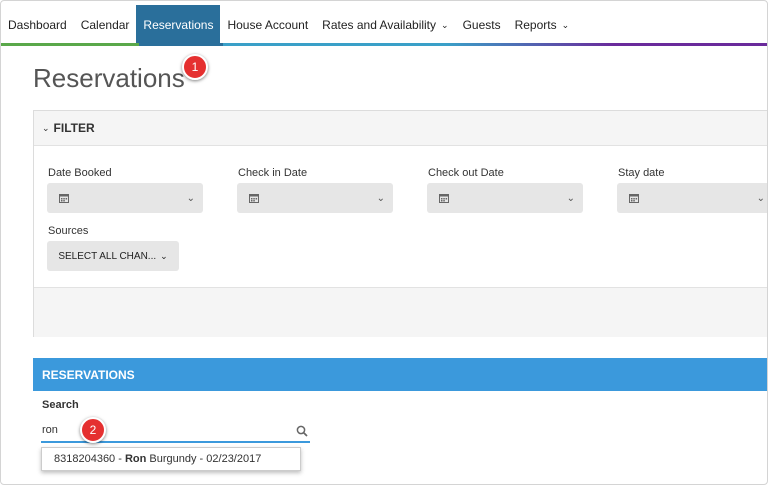 This screenshot has width=770, height=487. I want to click on nav-label: Reports, so click(535, 25).